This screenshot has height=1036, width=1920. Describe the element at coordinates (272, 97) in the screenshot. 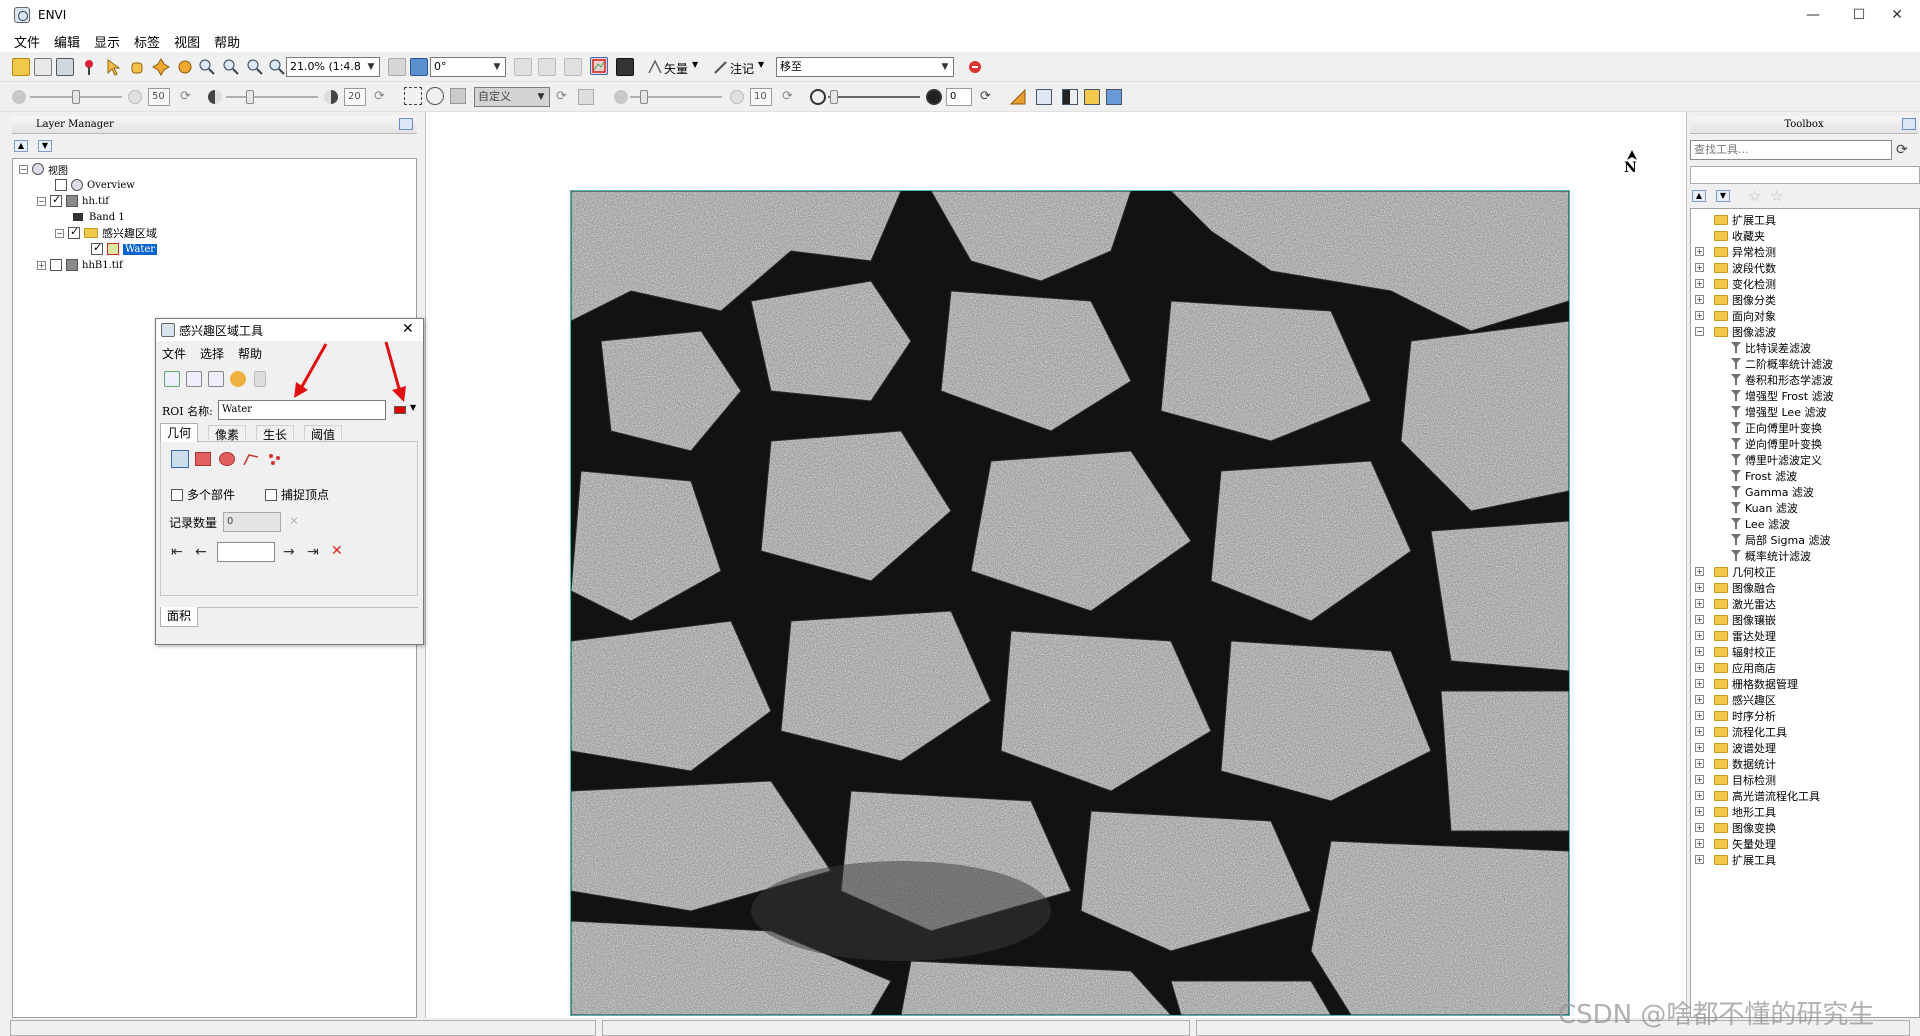

I see `contrast-slider-track` at that location.